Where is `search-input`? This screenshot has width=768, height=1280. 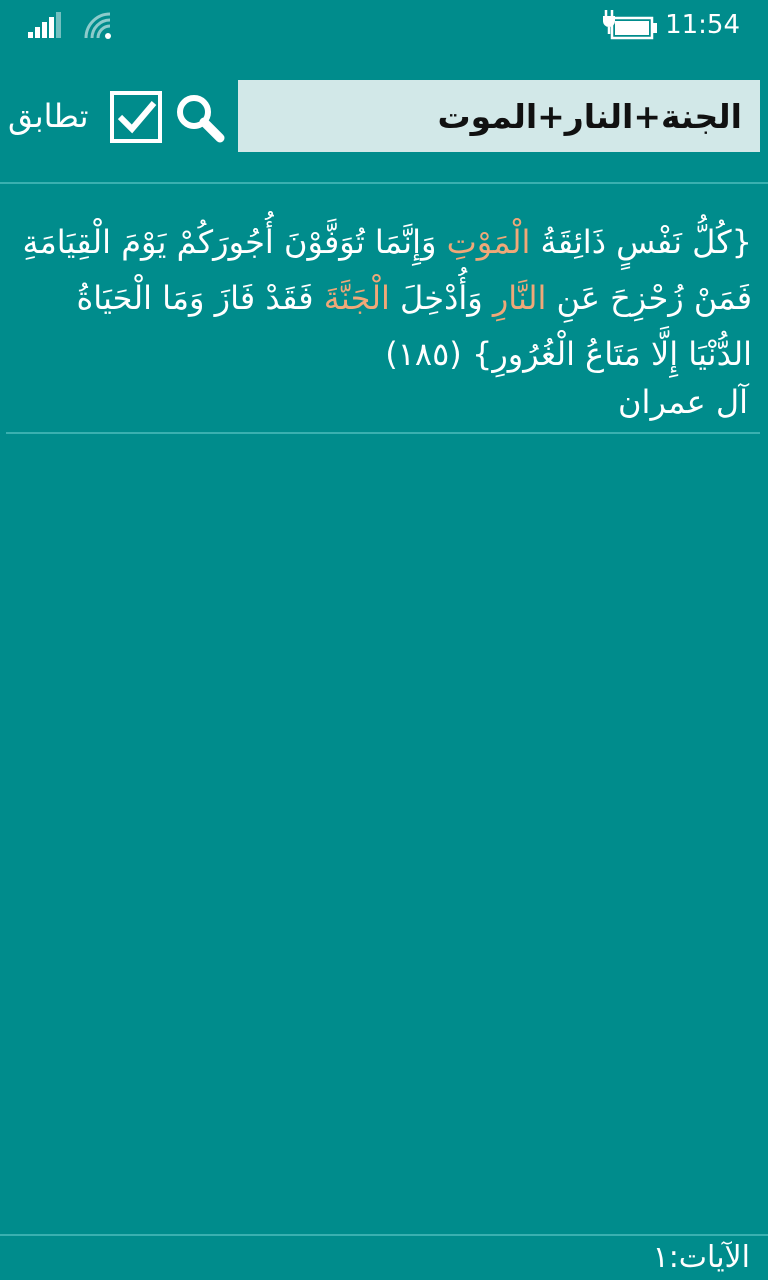 search-input is located at coordinates (499, 116).